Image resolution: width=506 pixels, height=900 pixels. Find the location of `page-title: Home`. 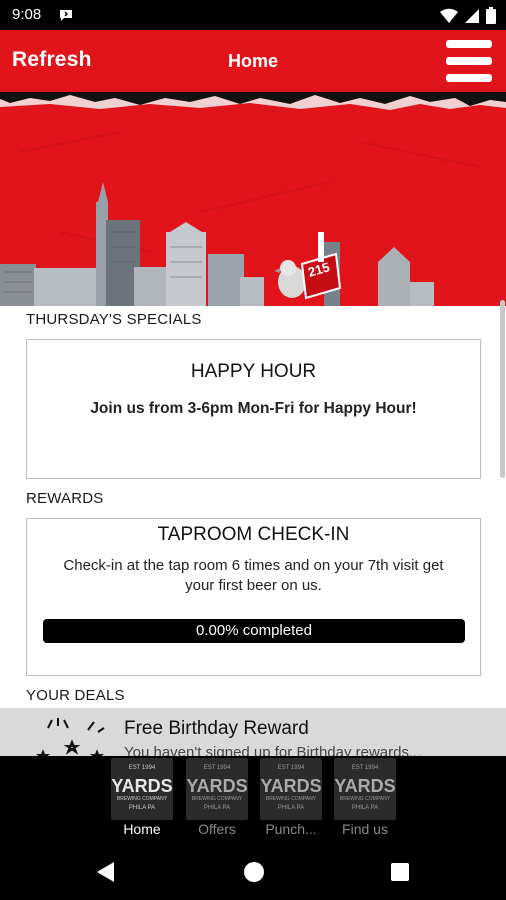

page-title: Home is located at coordinates (252, 61).